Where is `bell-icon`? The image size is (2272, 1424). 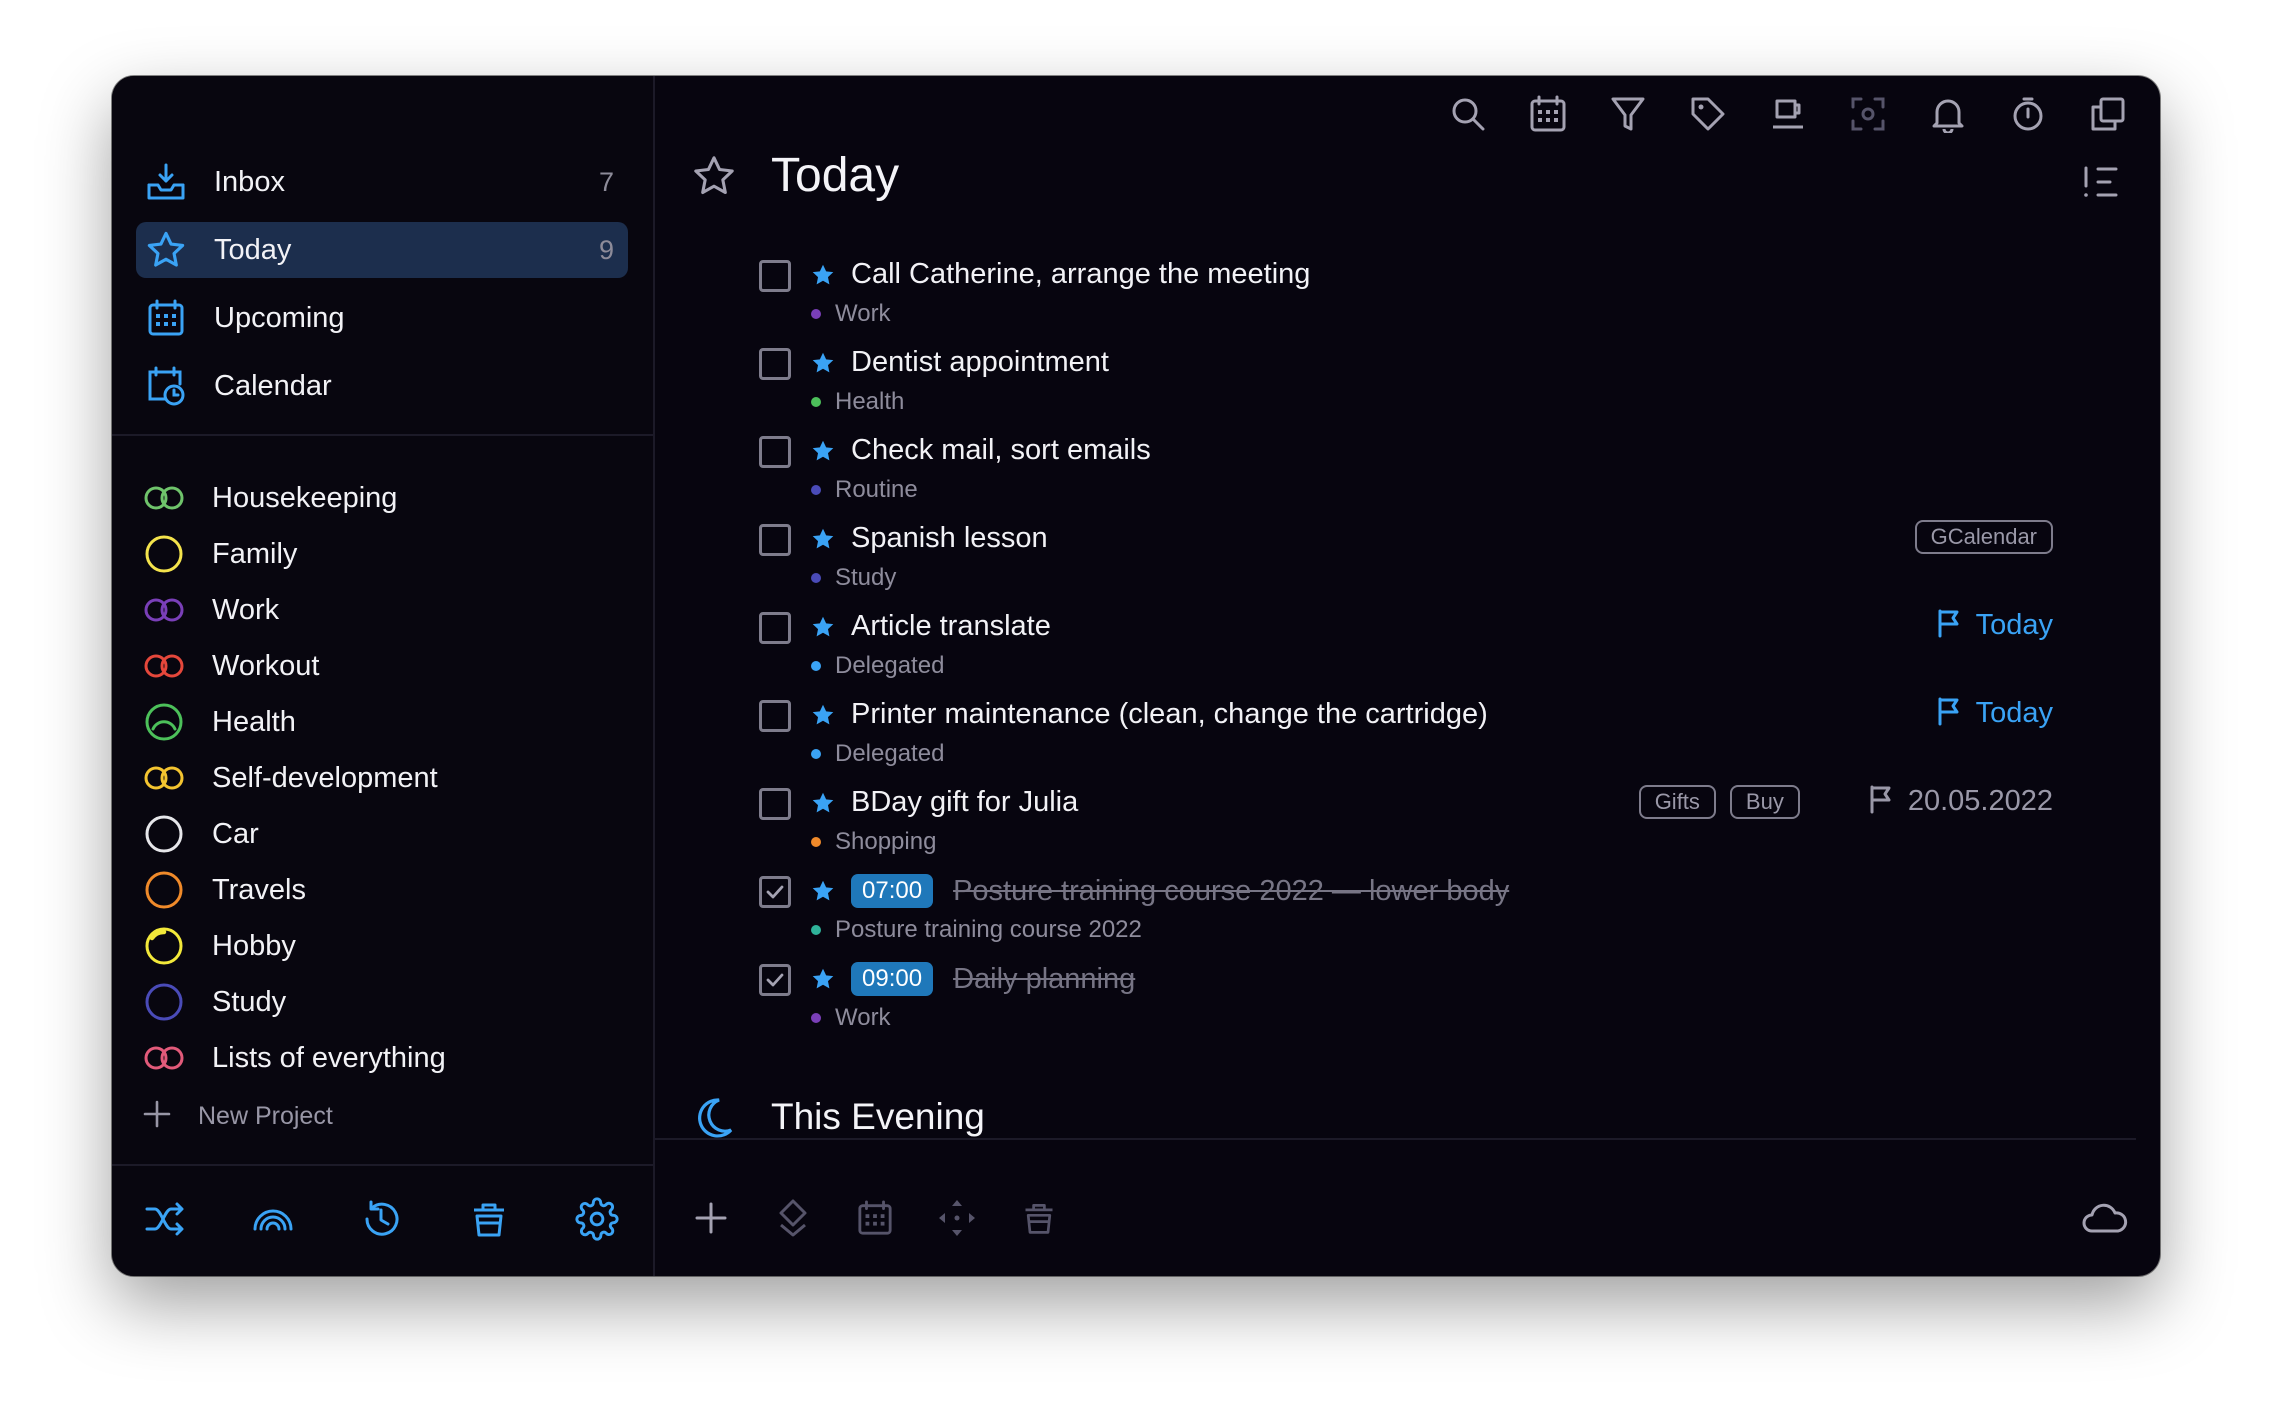 bell-icon is located at coordinates (1948, 114).